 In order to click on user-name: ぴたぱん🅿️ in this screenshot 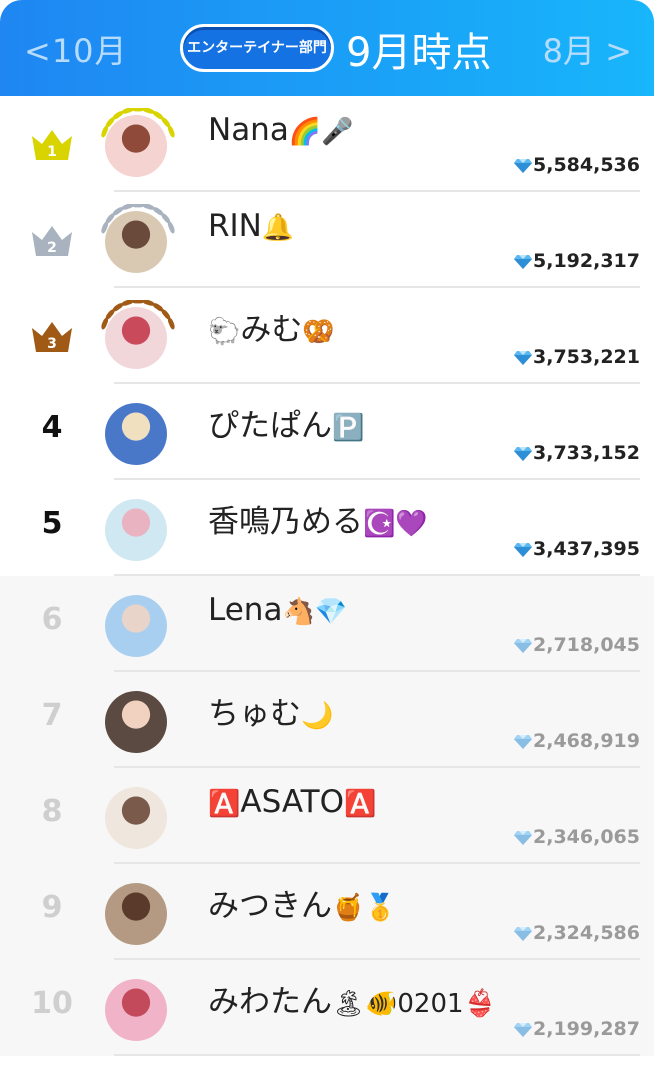, I will do `click(286, 422)`.